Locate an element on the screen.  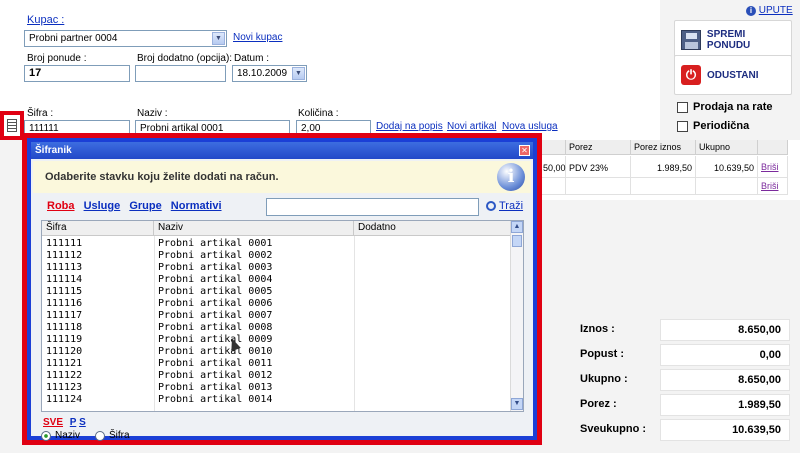
list-item: 111114 Probni artikal 0004 is located at coordinates (277, 280).